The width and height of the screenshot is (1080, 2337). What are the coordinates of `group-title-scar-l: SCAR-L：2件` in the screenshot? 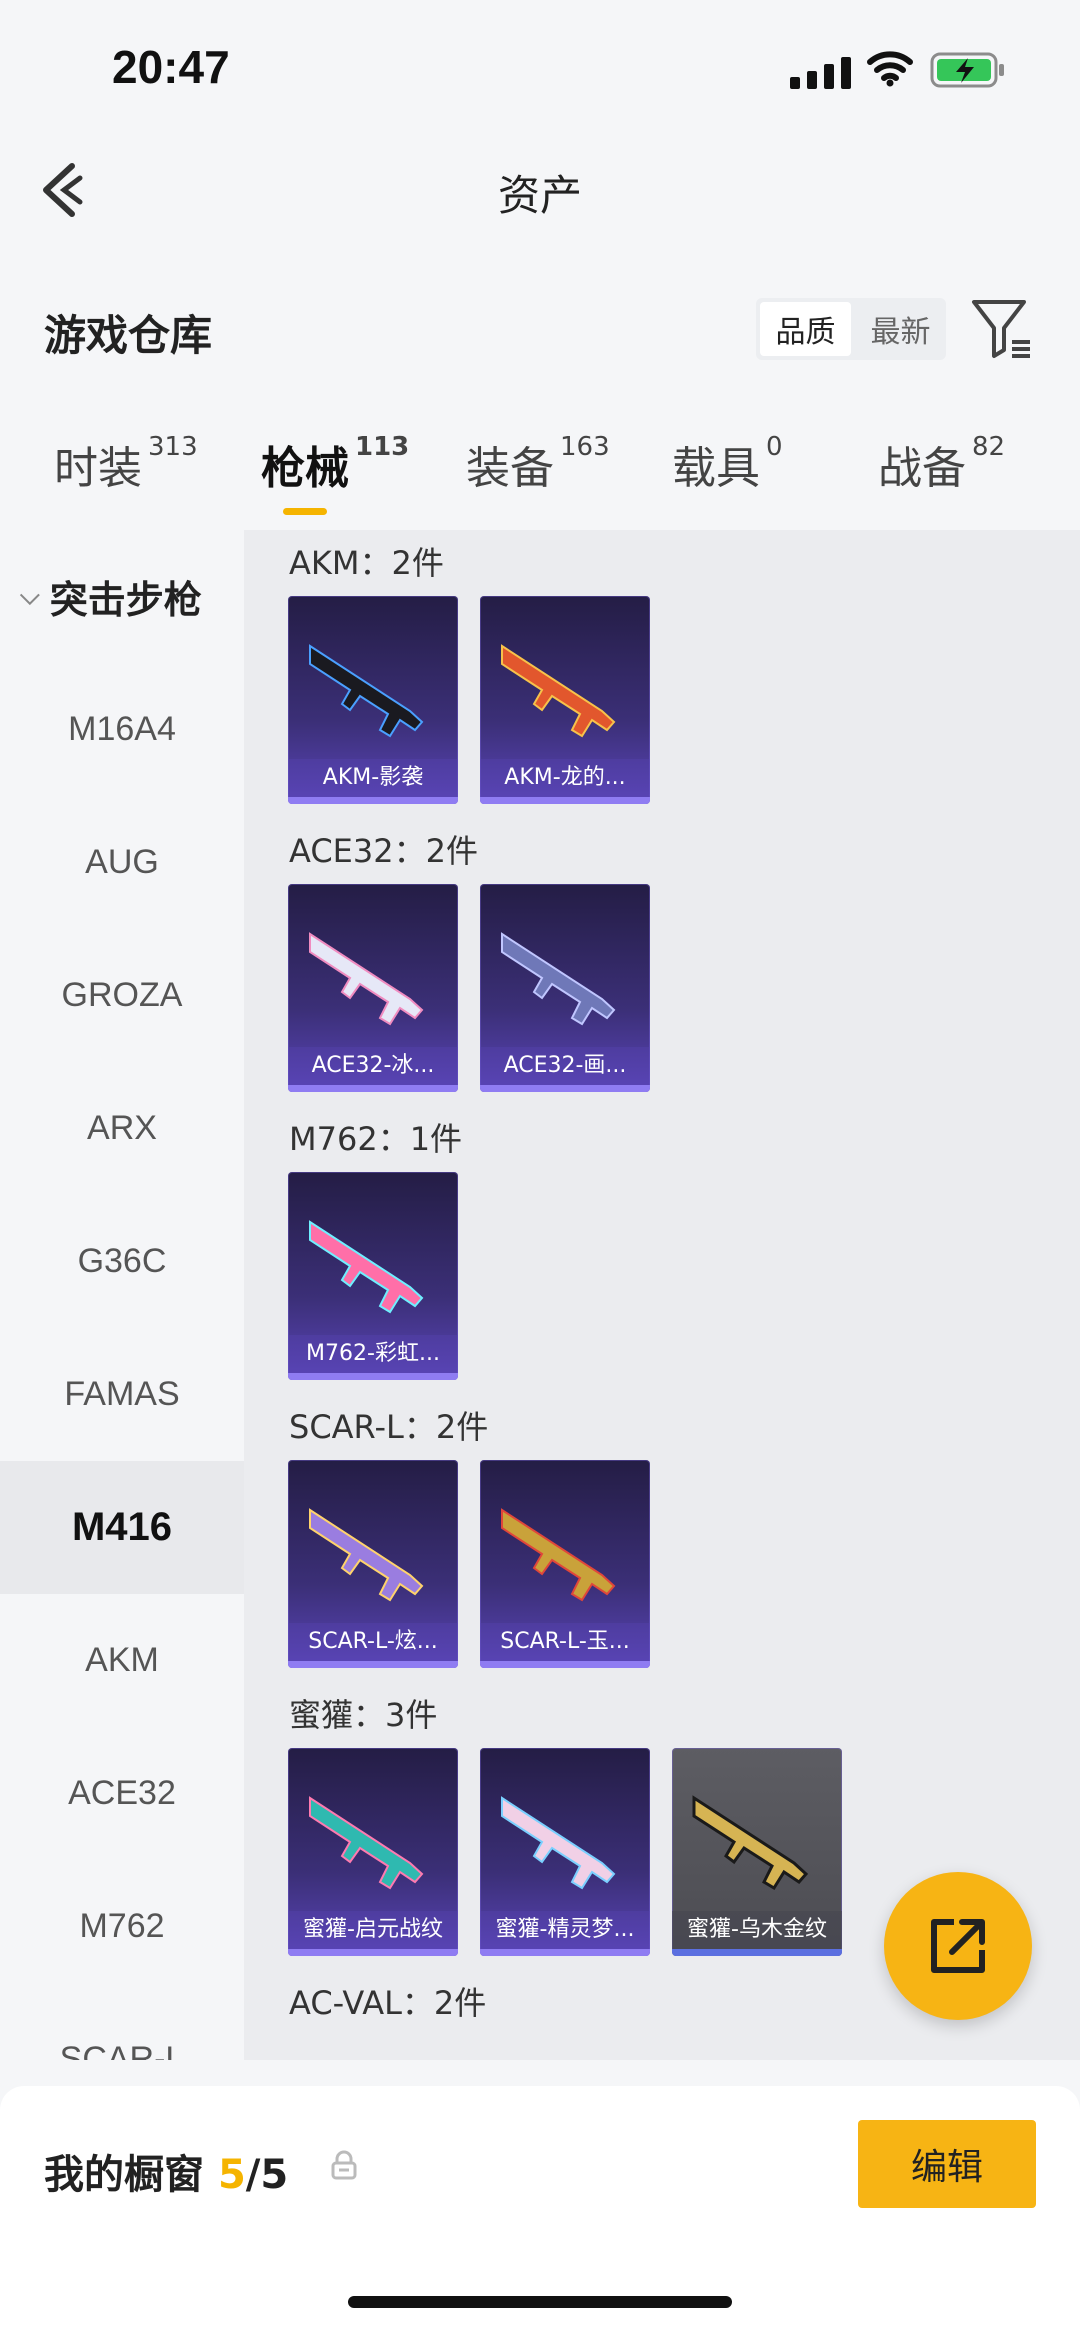 It's located at (389, 1427).